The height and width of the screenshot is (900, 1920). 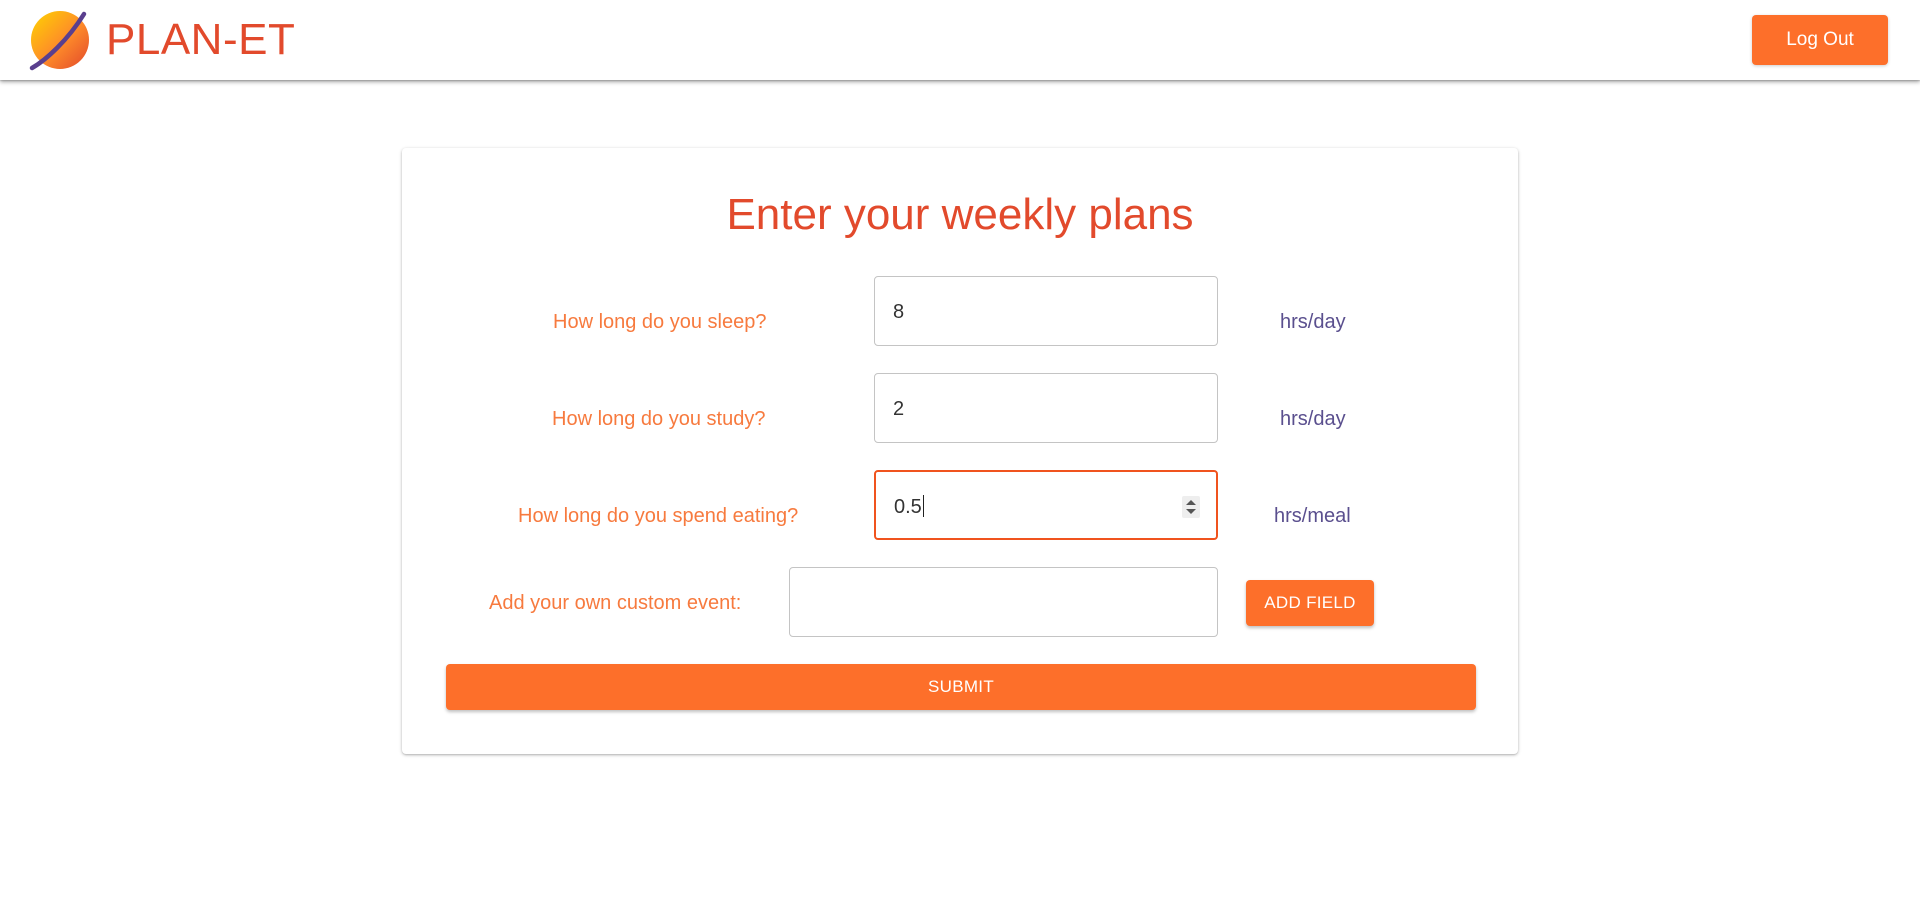 What do you see at coordinates (660, 322) in the screenshot?
I see `sleep-label: How long do you sleep?` at bounding box center [660, 322].